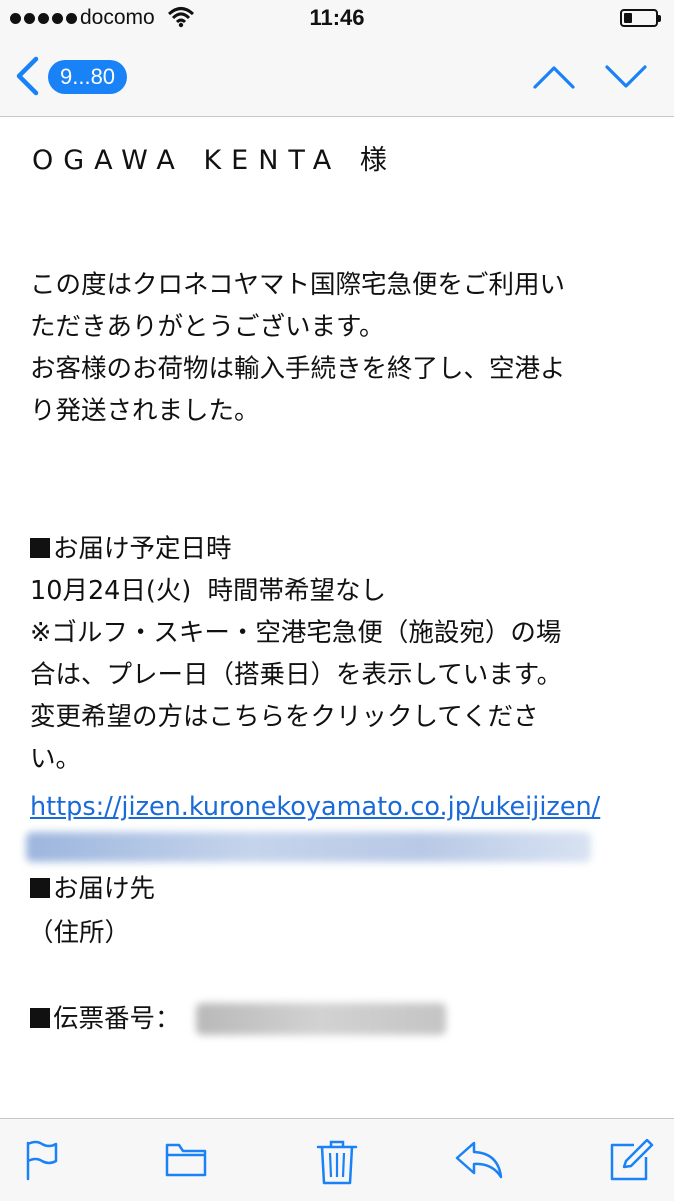 This screenshot has width=674, height=1201. Describe the element at coordinates (296, 675) in the screenshot. I see `delivery-note: 合は、プレー日（搭乗日）を表示しています。` at that location.